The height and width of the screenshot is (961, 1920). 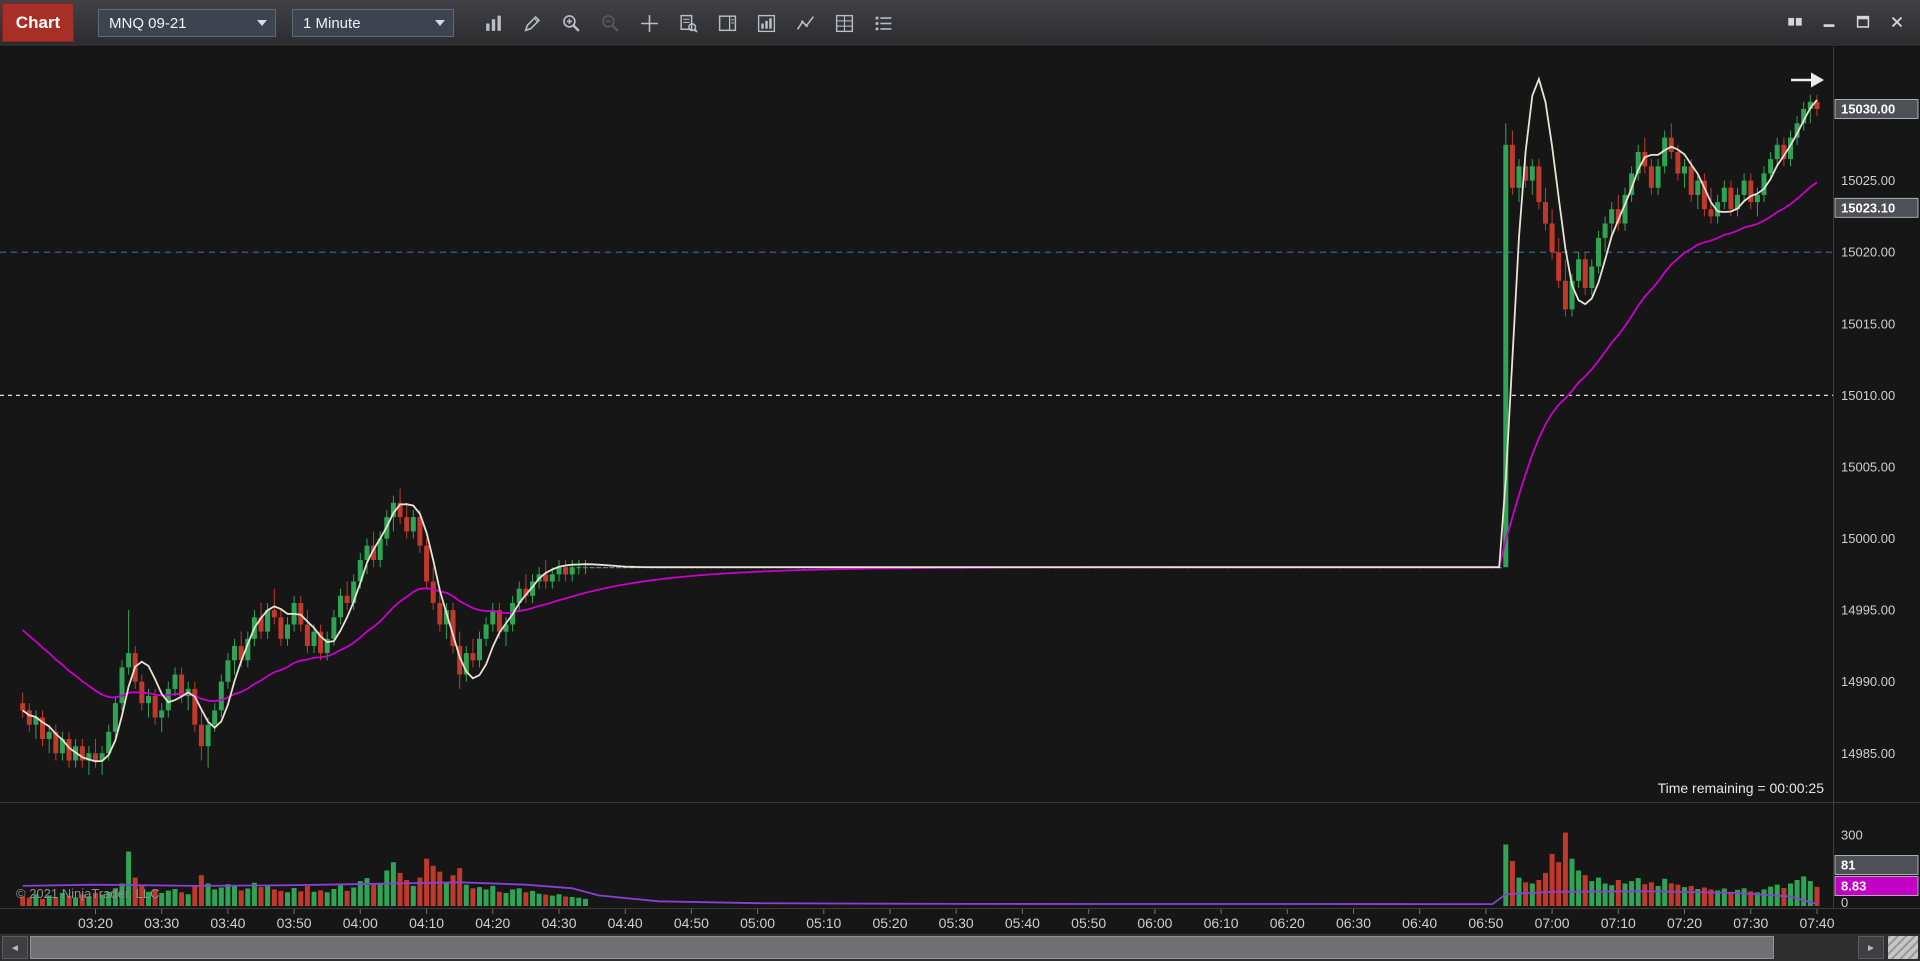 I want to click on instrument-selector-value: MNQ 09-21, so click(x=148, y=23).